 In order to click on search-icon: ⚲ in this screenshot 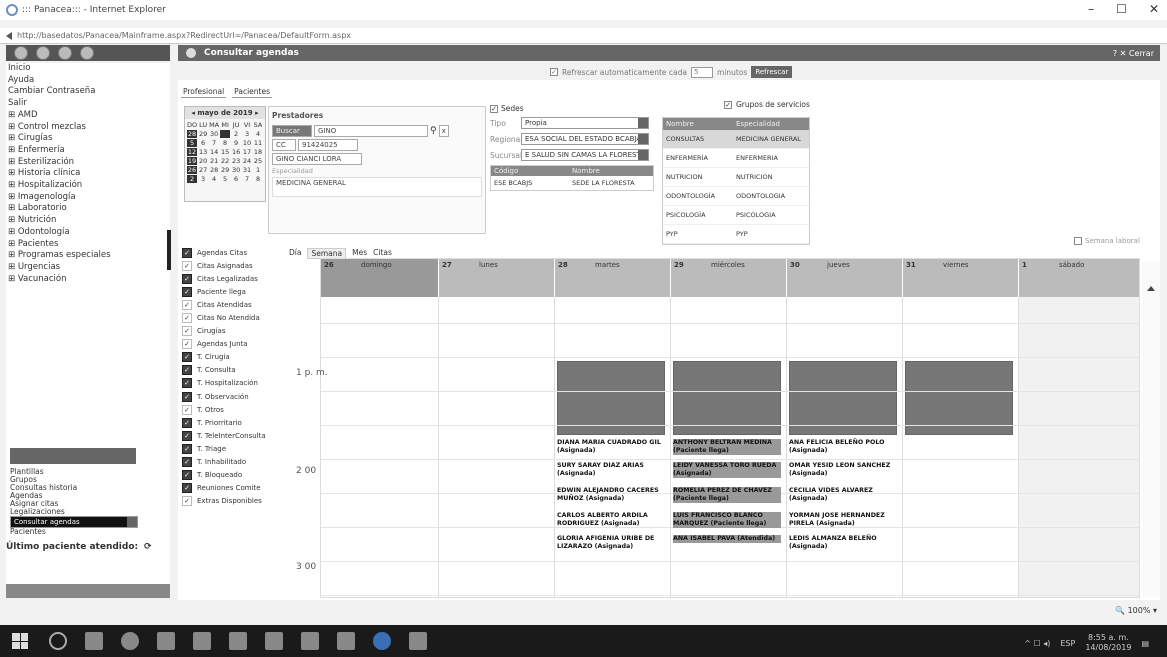, I will do `click(433, 131)`.